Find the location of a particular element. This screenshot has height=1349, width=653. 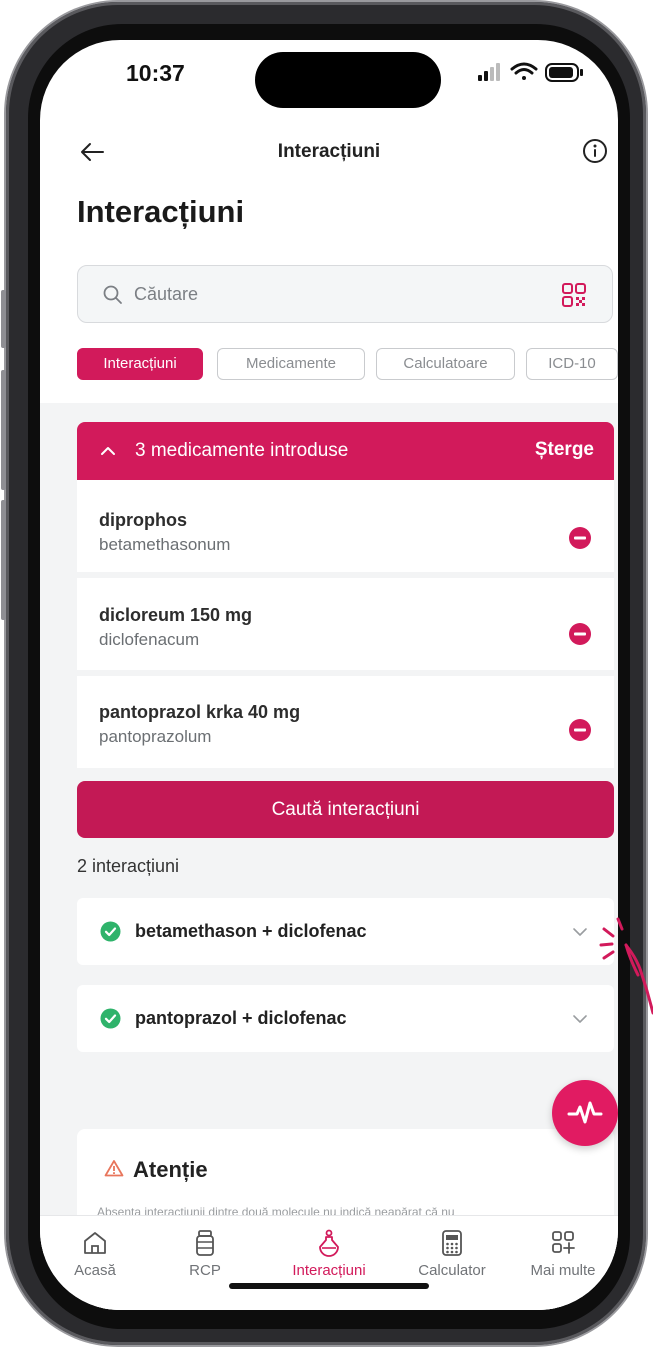

interaction-label: betamethason + diclofenac is located at coordinates (251, 931).